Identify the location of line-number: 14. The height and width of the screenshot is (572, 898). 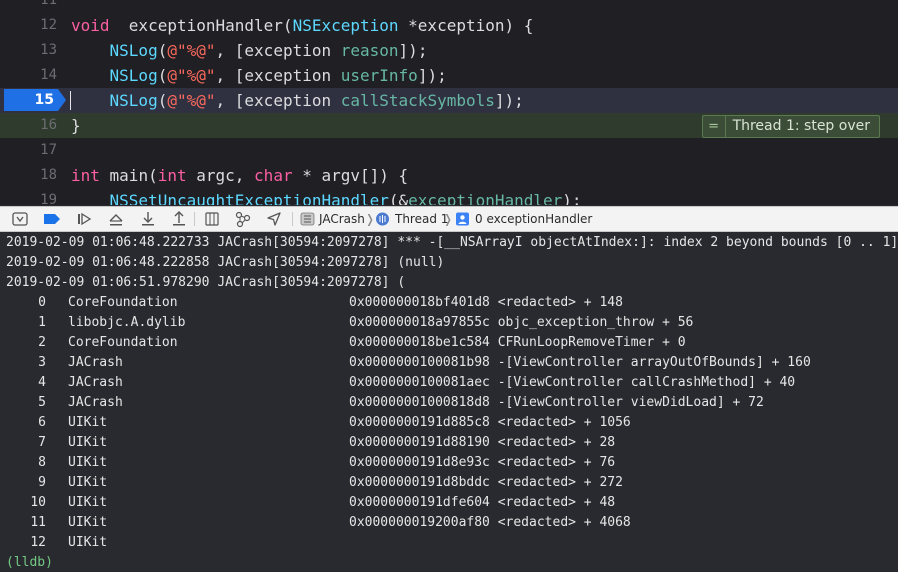
(28, 75).